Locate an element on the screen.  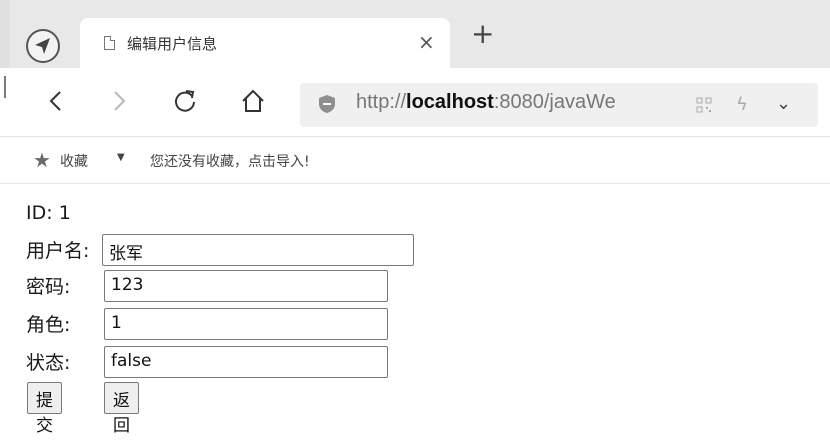
home-icon is located at coordinates (253, 100).